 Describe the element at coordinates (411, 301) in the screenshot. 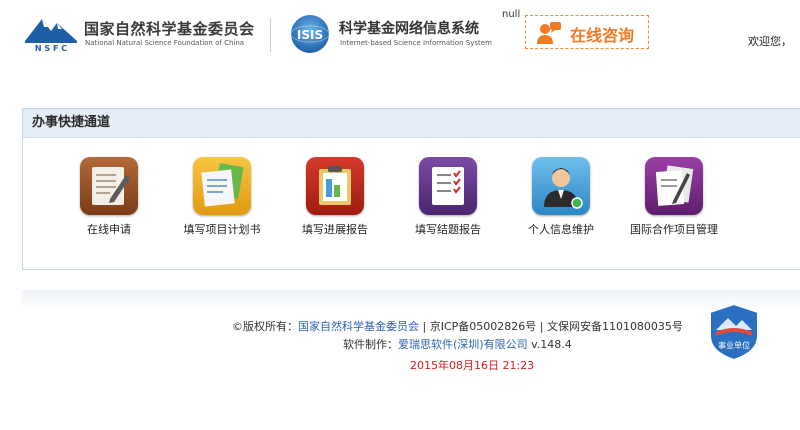

I see `footer-bar` at that location.